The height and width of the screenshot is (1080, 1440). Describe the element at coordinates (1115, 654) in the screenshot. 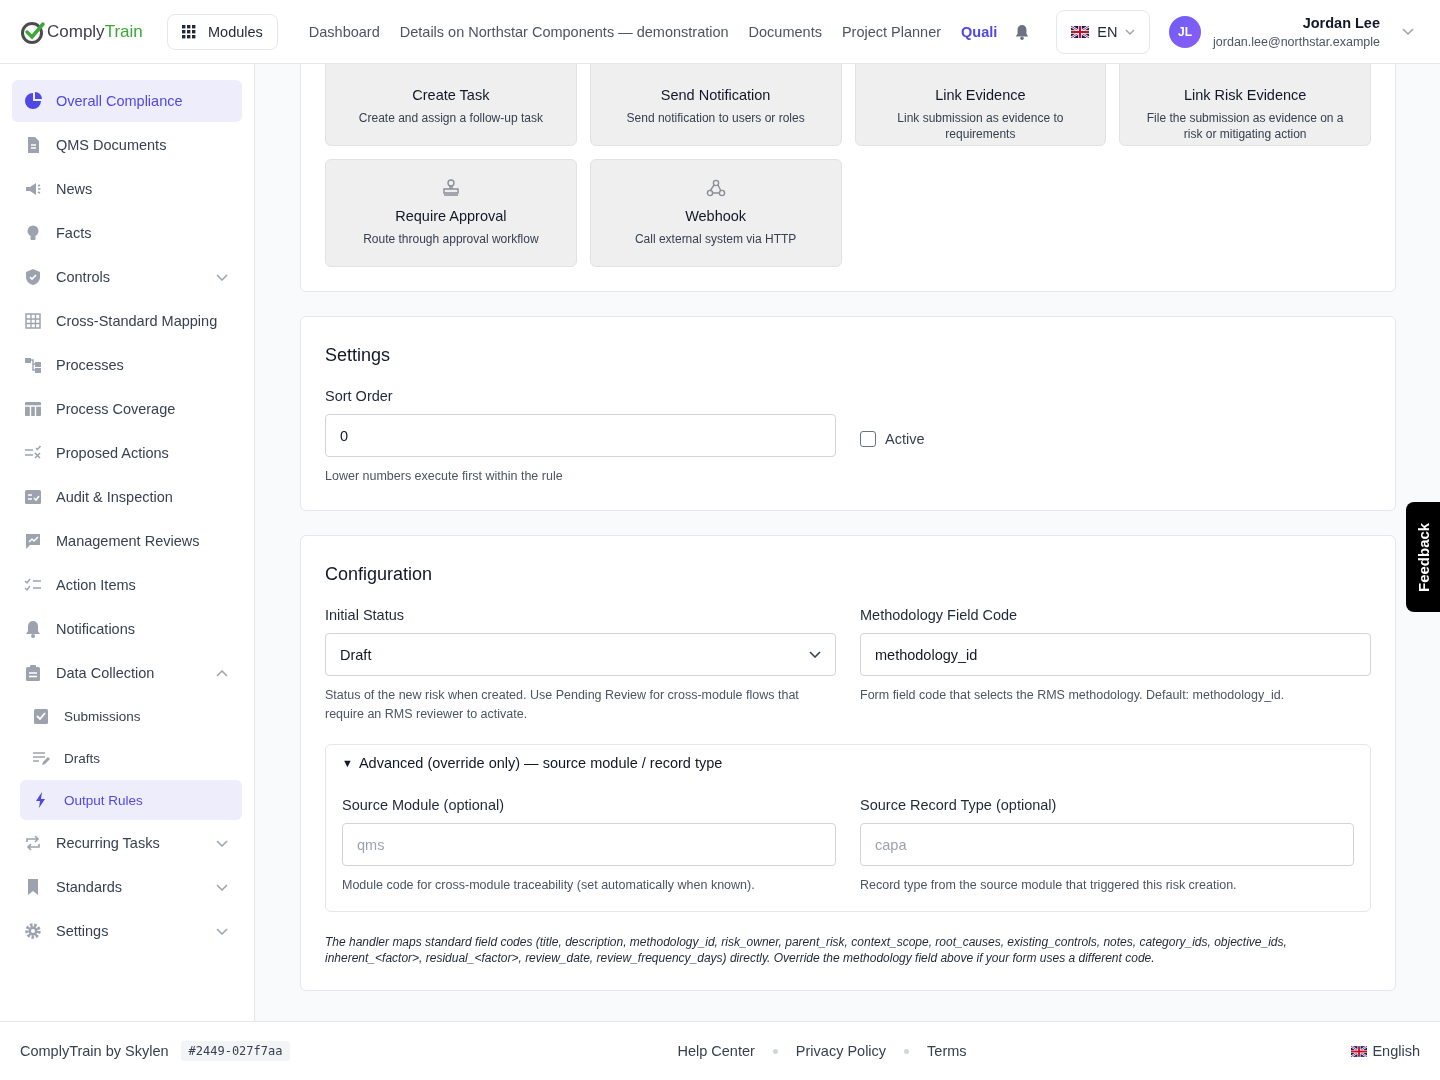

I see `input-field: methodology_id` at that location.